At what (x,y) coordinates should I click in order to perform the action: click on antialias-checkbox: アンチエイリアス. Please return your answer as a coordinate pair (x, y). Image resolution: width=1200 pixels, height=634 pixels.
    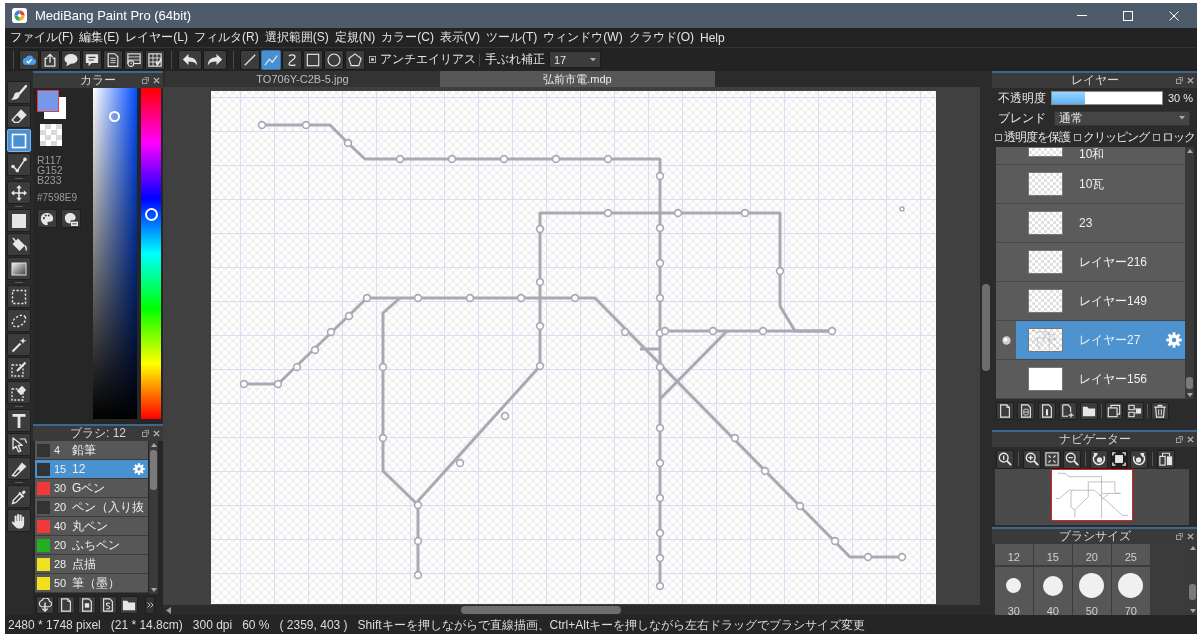
    Looking at the image, I should click on (422, 59).